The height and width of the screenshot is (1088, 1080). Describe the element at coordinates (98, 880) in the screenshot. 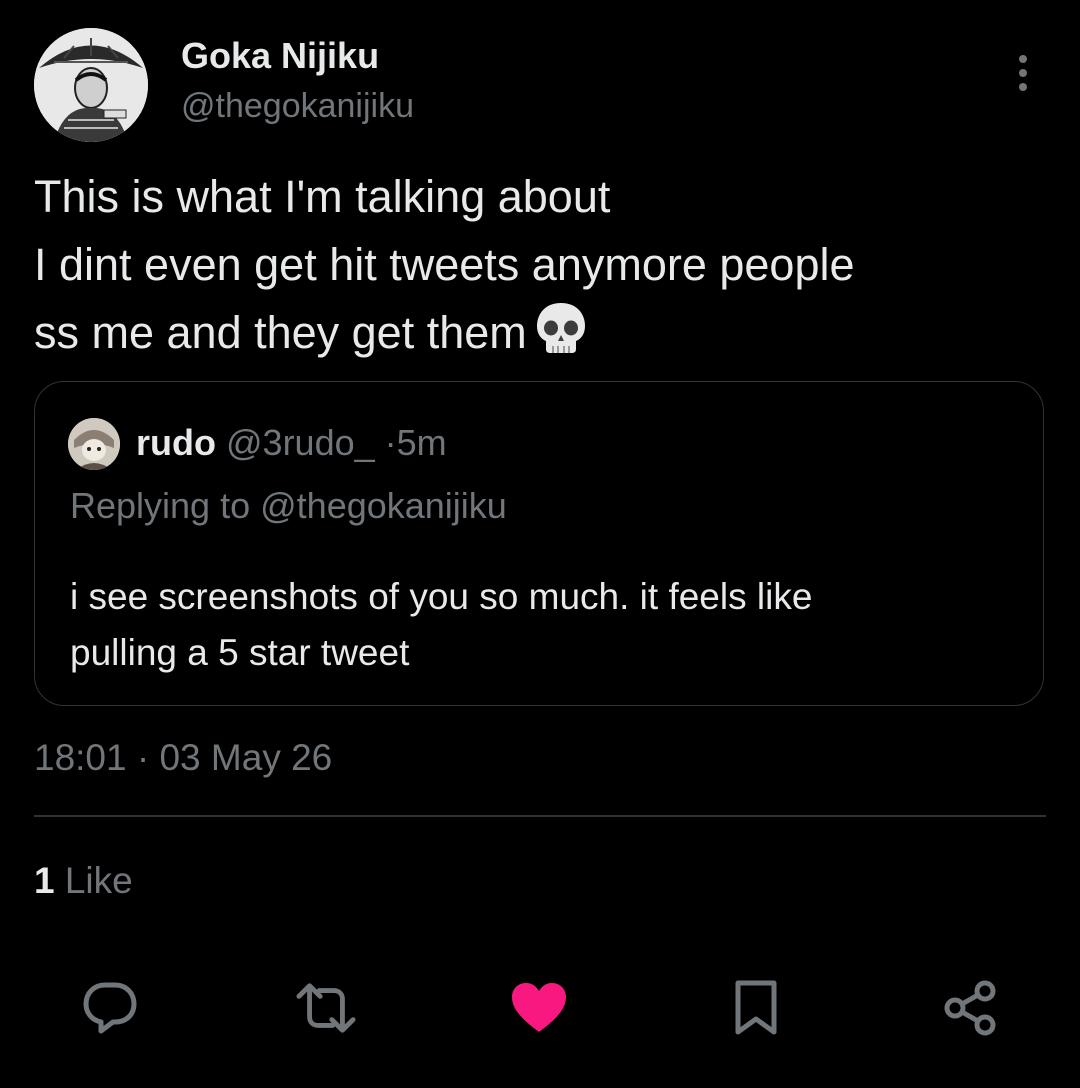

I see `like-count-label: Like` at that location.